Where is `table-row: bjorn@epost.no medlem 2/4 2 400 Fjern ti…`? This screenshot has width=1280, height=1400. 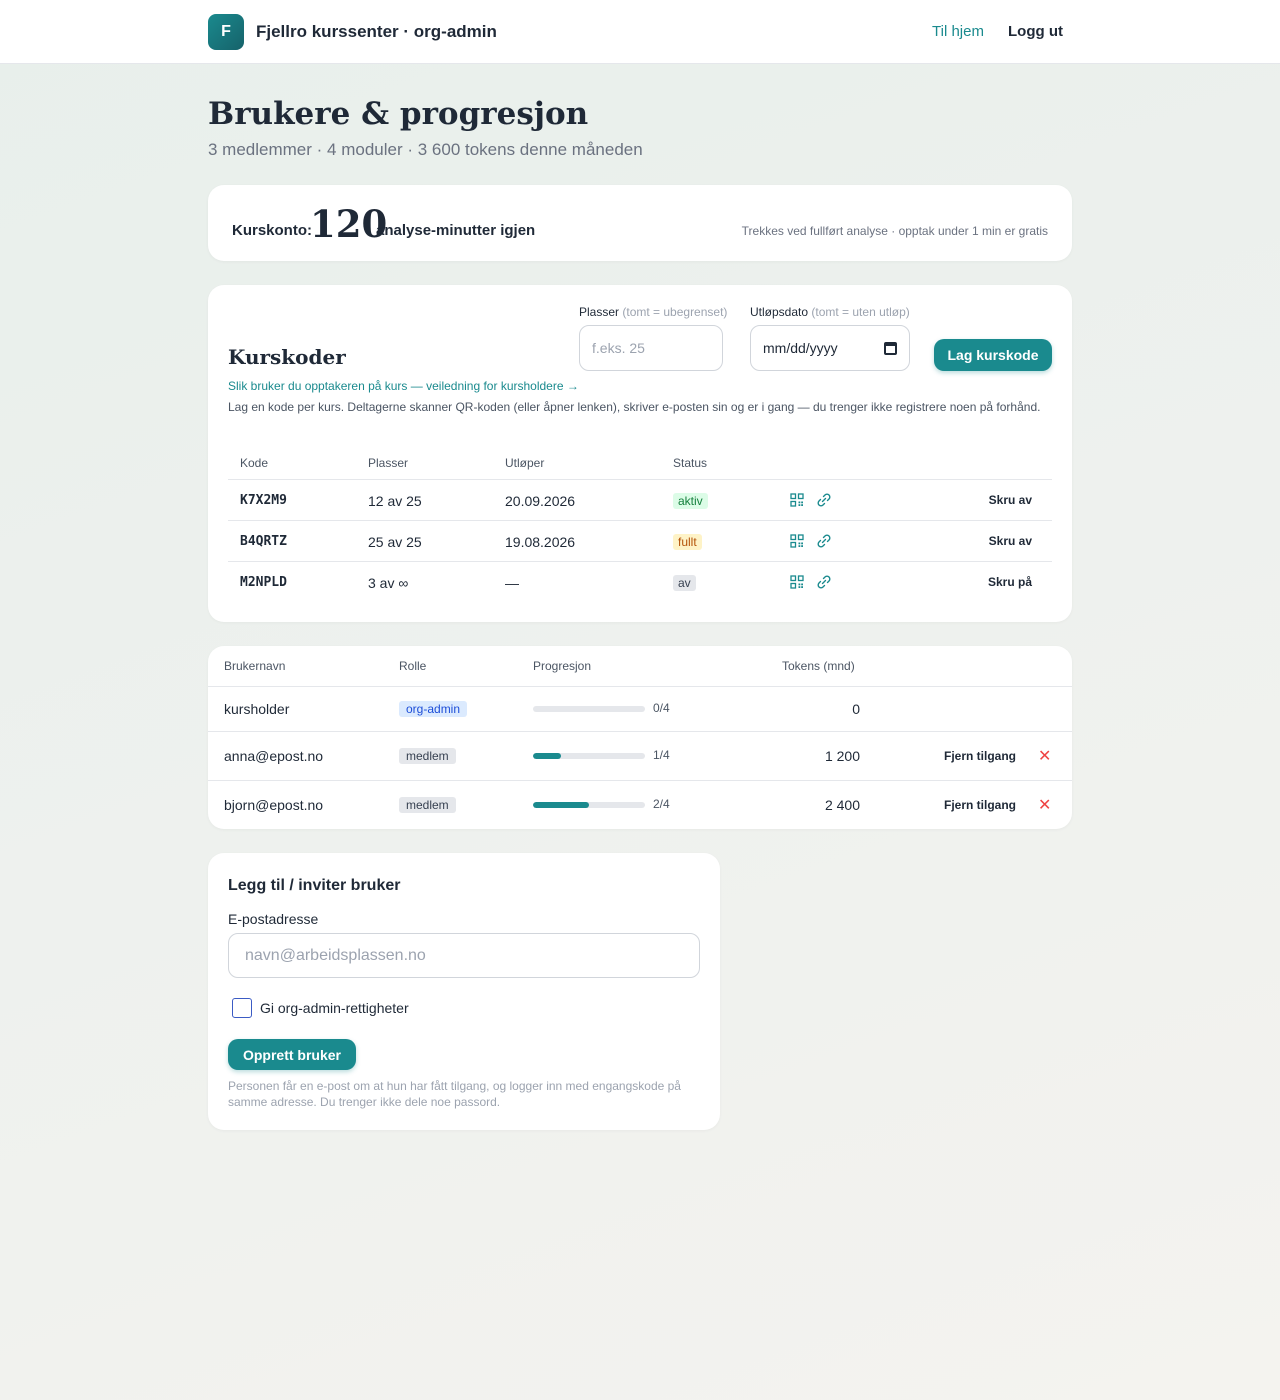 table-row: bjorn@epost.no medlem 2/4 2 400 Fjern ti… is located at coordinates (640, 805).